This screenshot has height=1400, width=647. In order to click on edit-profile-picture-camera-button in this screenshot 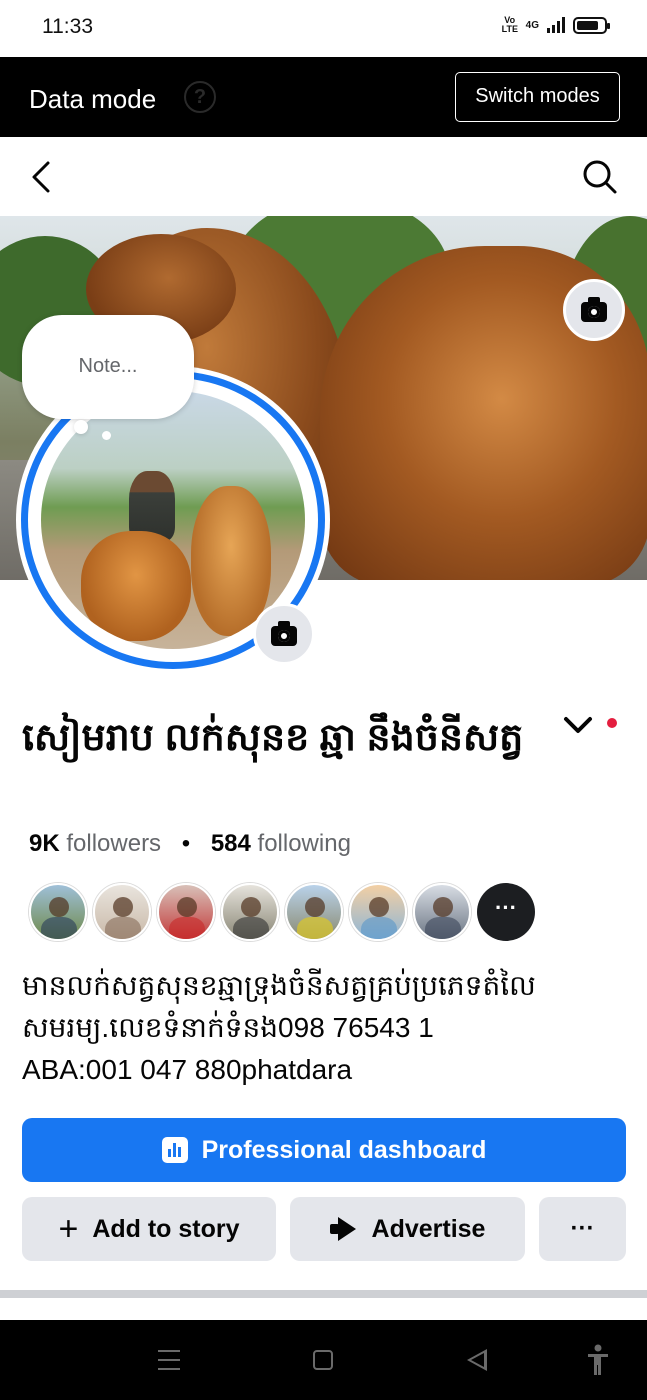, I will do `click(284, 634)`.